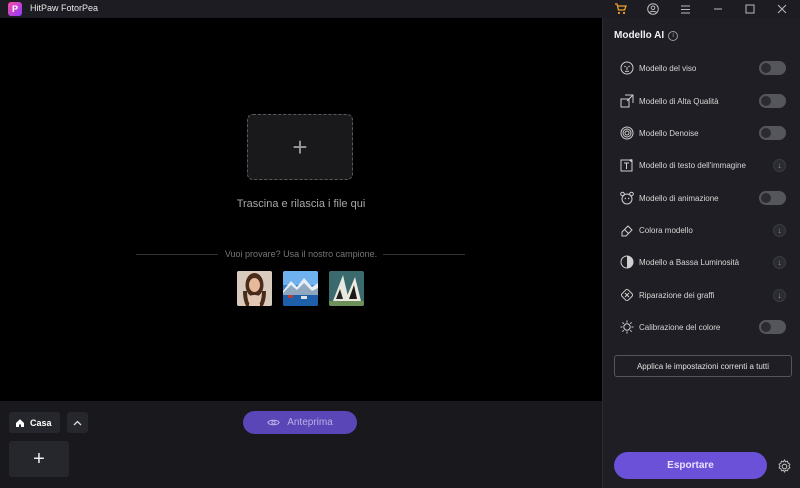  Describe the element at coordinates (784, 466) in the screenshot. I see `gear-icon` at that location.